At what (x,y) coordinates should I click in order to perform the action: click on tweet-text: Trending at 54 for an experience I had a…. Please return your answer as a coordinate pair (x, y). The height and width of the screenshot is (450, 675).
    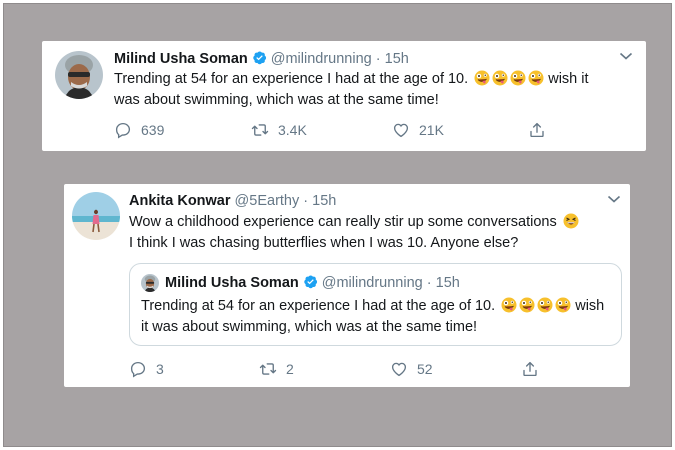
    Looking at the image, I should click on (374, 90).